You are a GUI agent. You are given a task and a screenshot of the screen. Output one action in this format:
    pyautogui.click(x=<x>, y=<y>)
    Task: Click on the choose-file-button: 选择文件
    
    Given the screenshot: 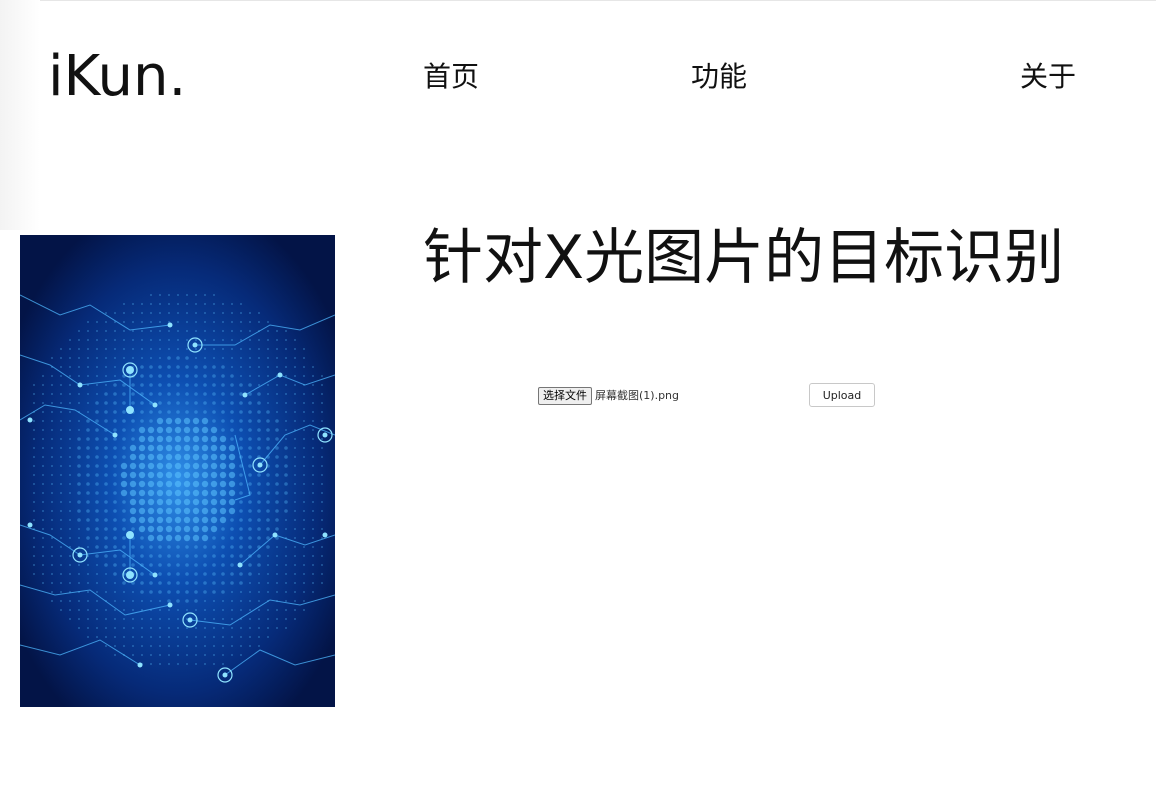 What is the action you would take?
    pyautogui.click(x=565, y=396)
    